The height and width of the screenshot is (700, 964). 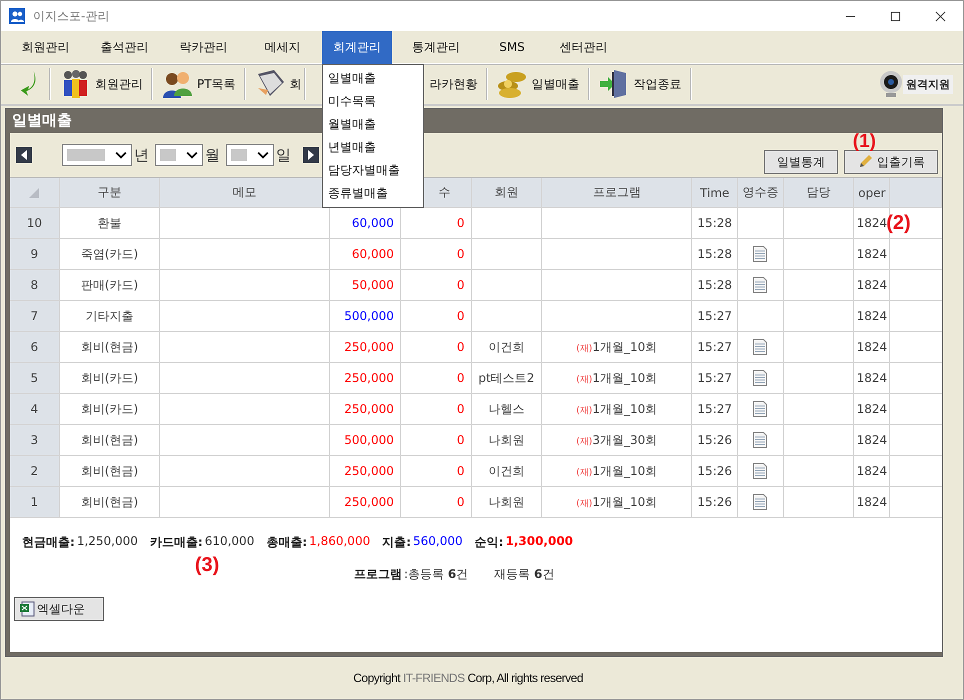 What do you see at coordinates (34, 285) in the screenshot?
I see `row-number: 8` at bounding box center [34, 285].